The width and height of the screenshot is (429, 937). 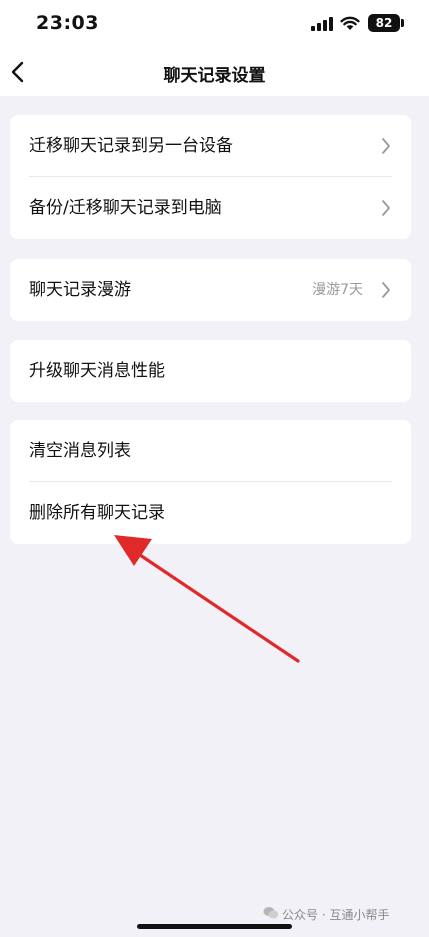 I want to click on settings-group-clear: 清空消息列表 删除所有聊天记录, so click(x=210, y=482).